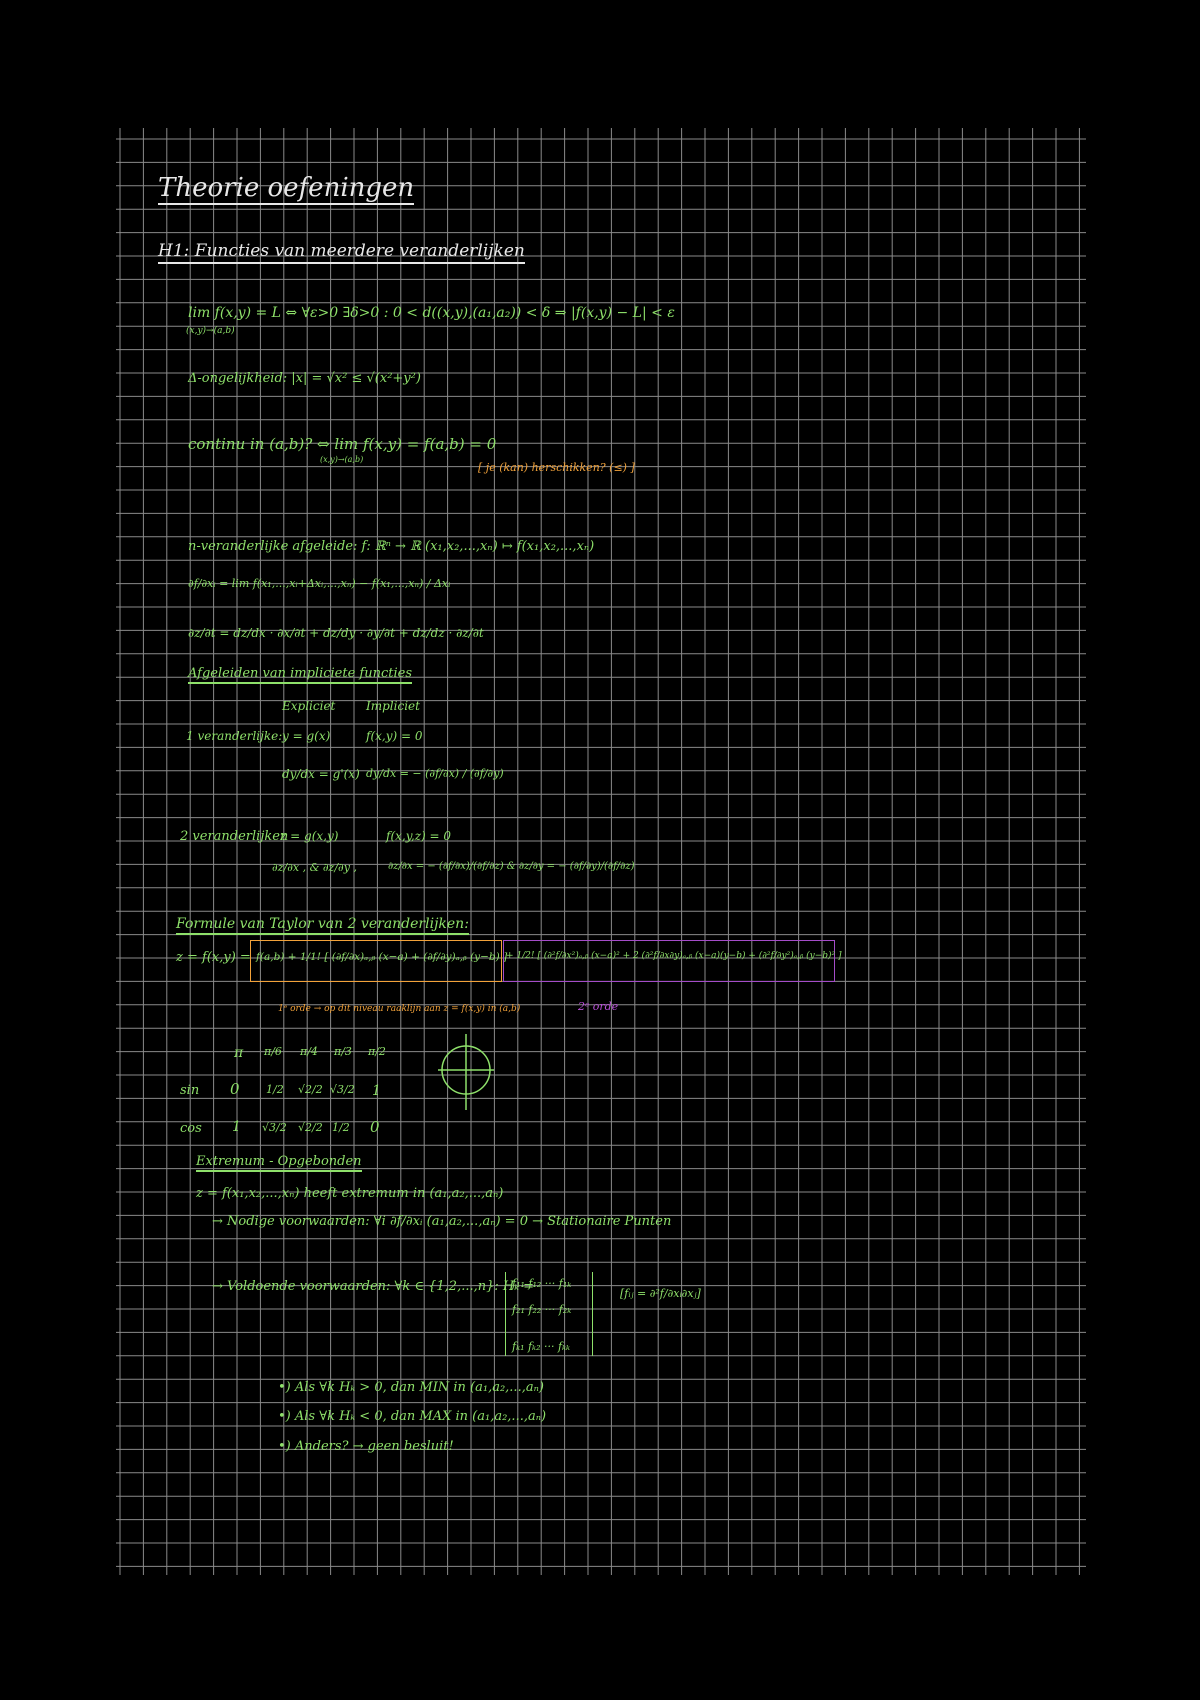 The image size is (1200, 1700). Describe the element at coordinates (343, 1051) in the screenshot. I see `unit-angle: π/3` at that location.